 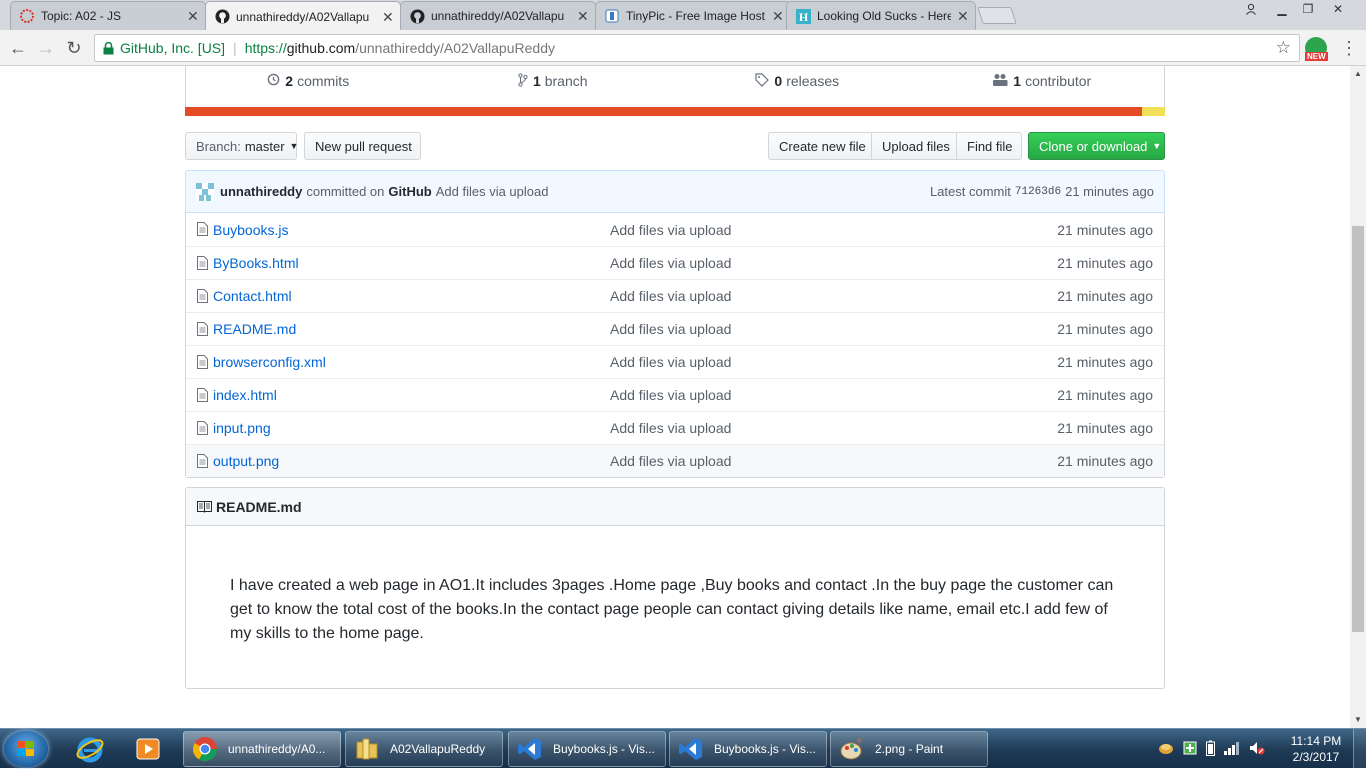 I want to click on bookmark-star-icon: ☆, so click(x=1283, y=48).